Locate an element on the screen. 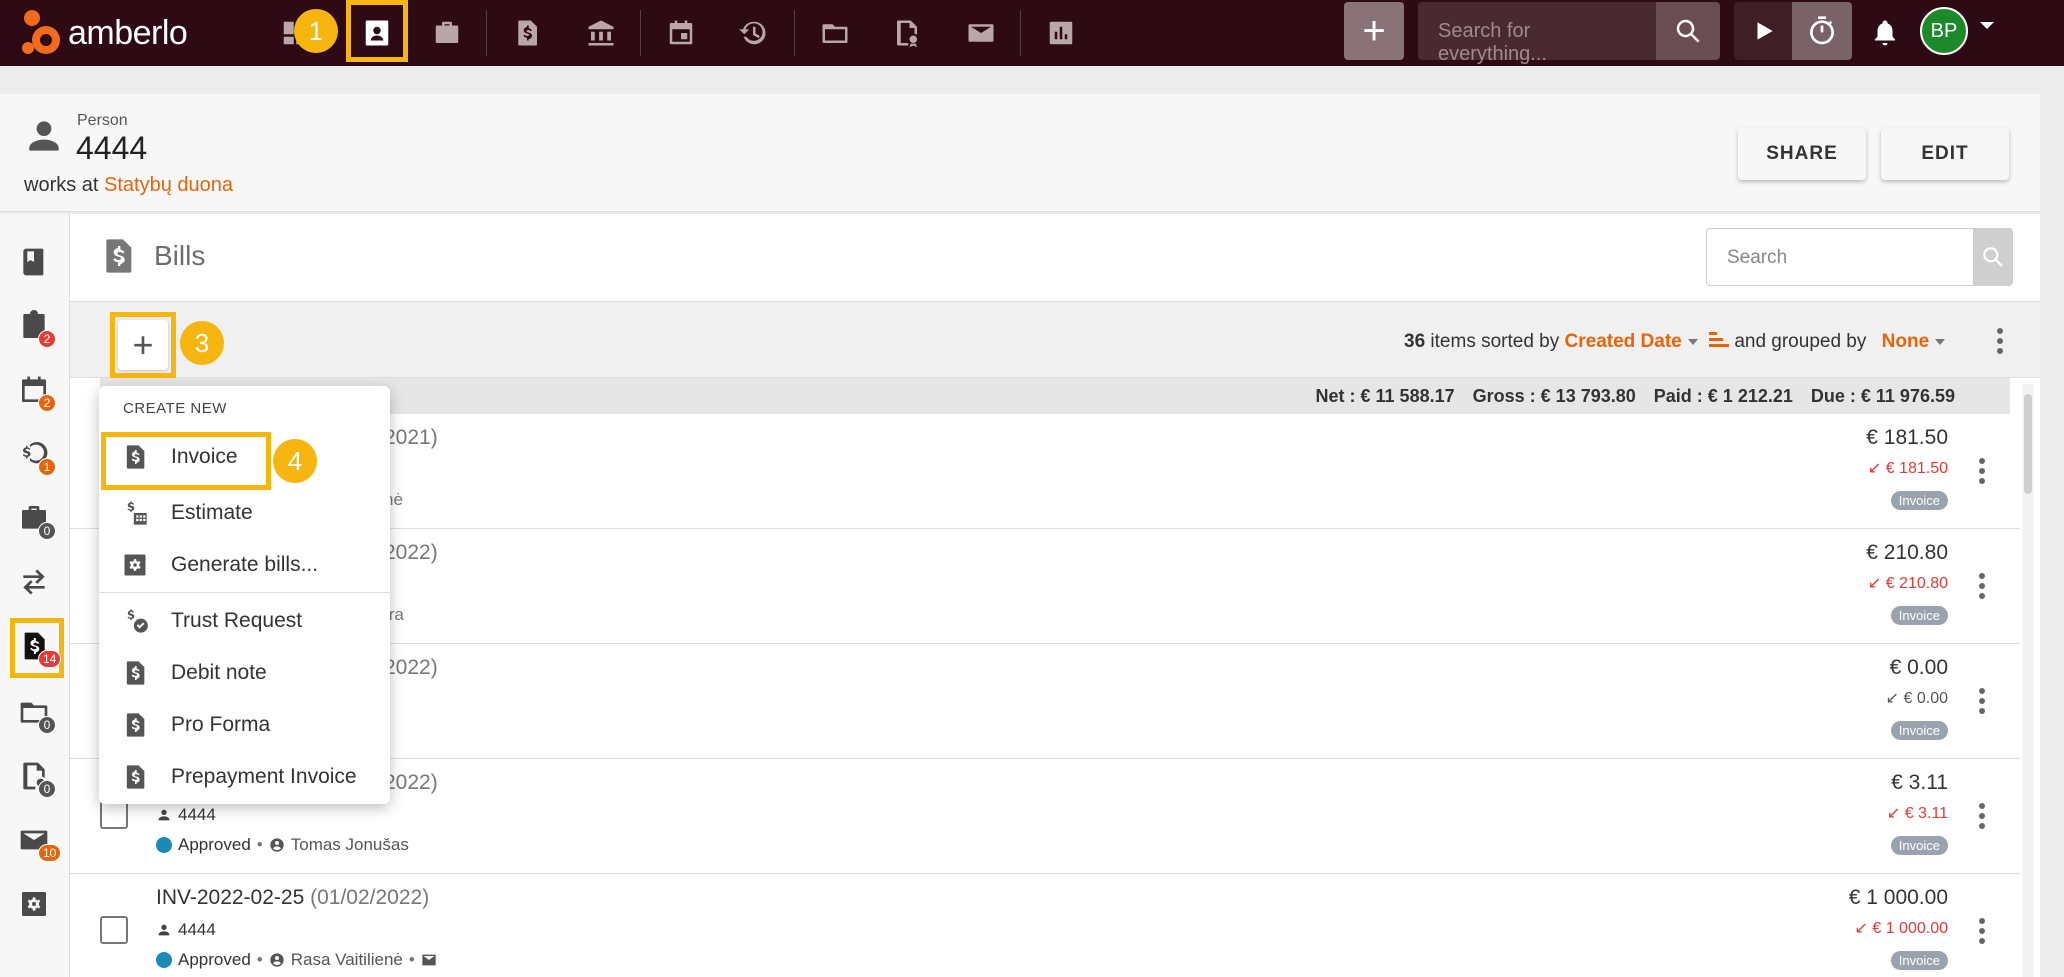 The image size is (2064, 977). sort-direction-icon is located at coordinates (1719, 342).